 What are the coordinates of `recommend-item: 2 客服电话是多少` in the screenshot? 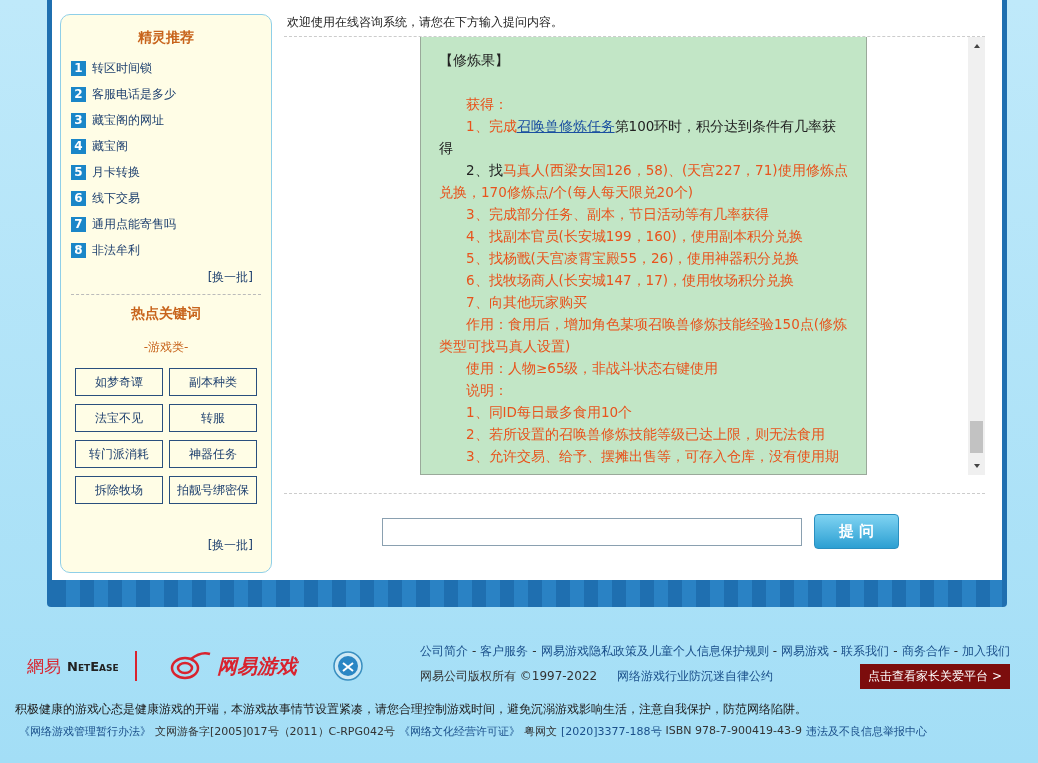 It's located at (166, 94).